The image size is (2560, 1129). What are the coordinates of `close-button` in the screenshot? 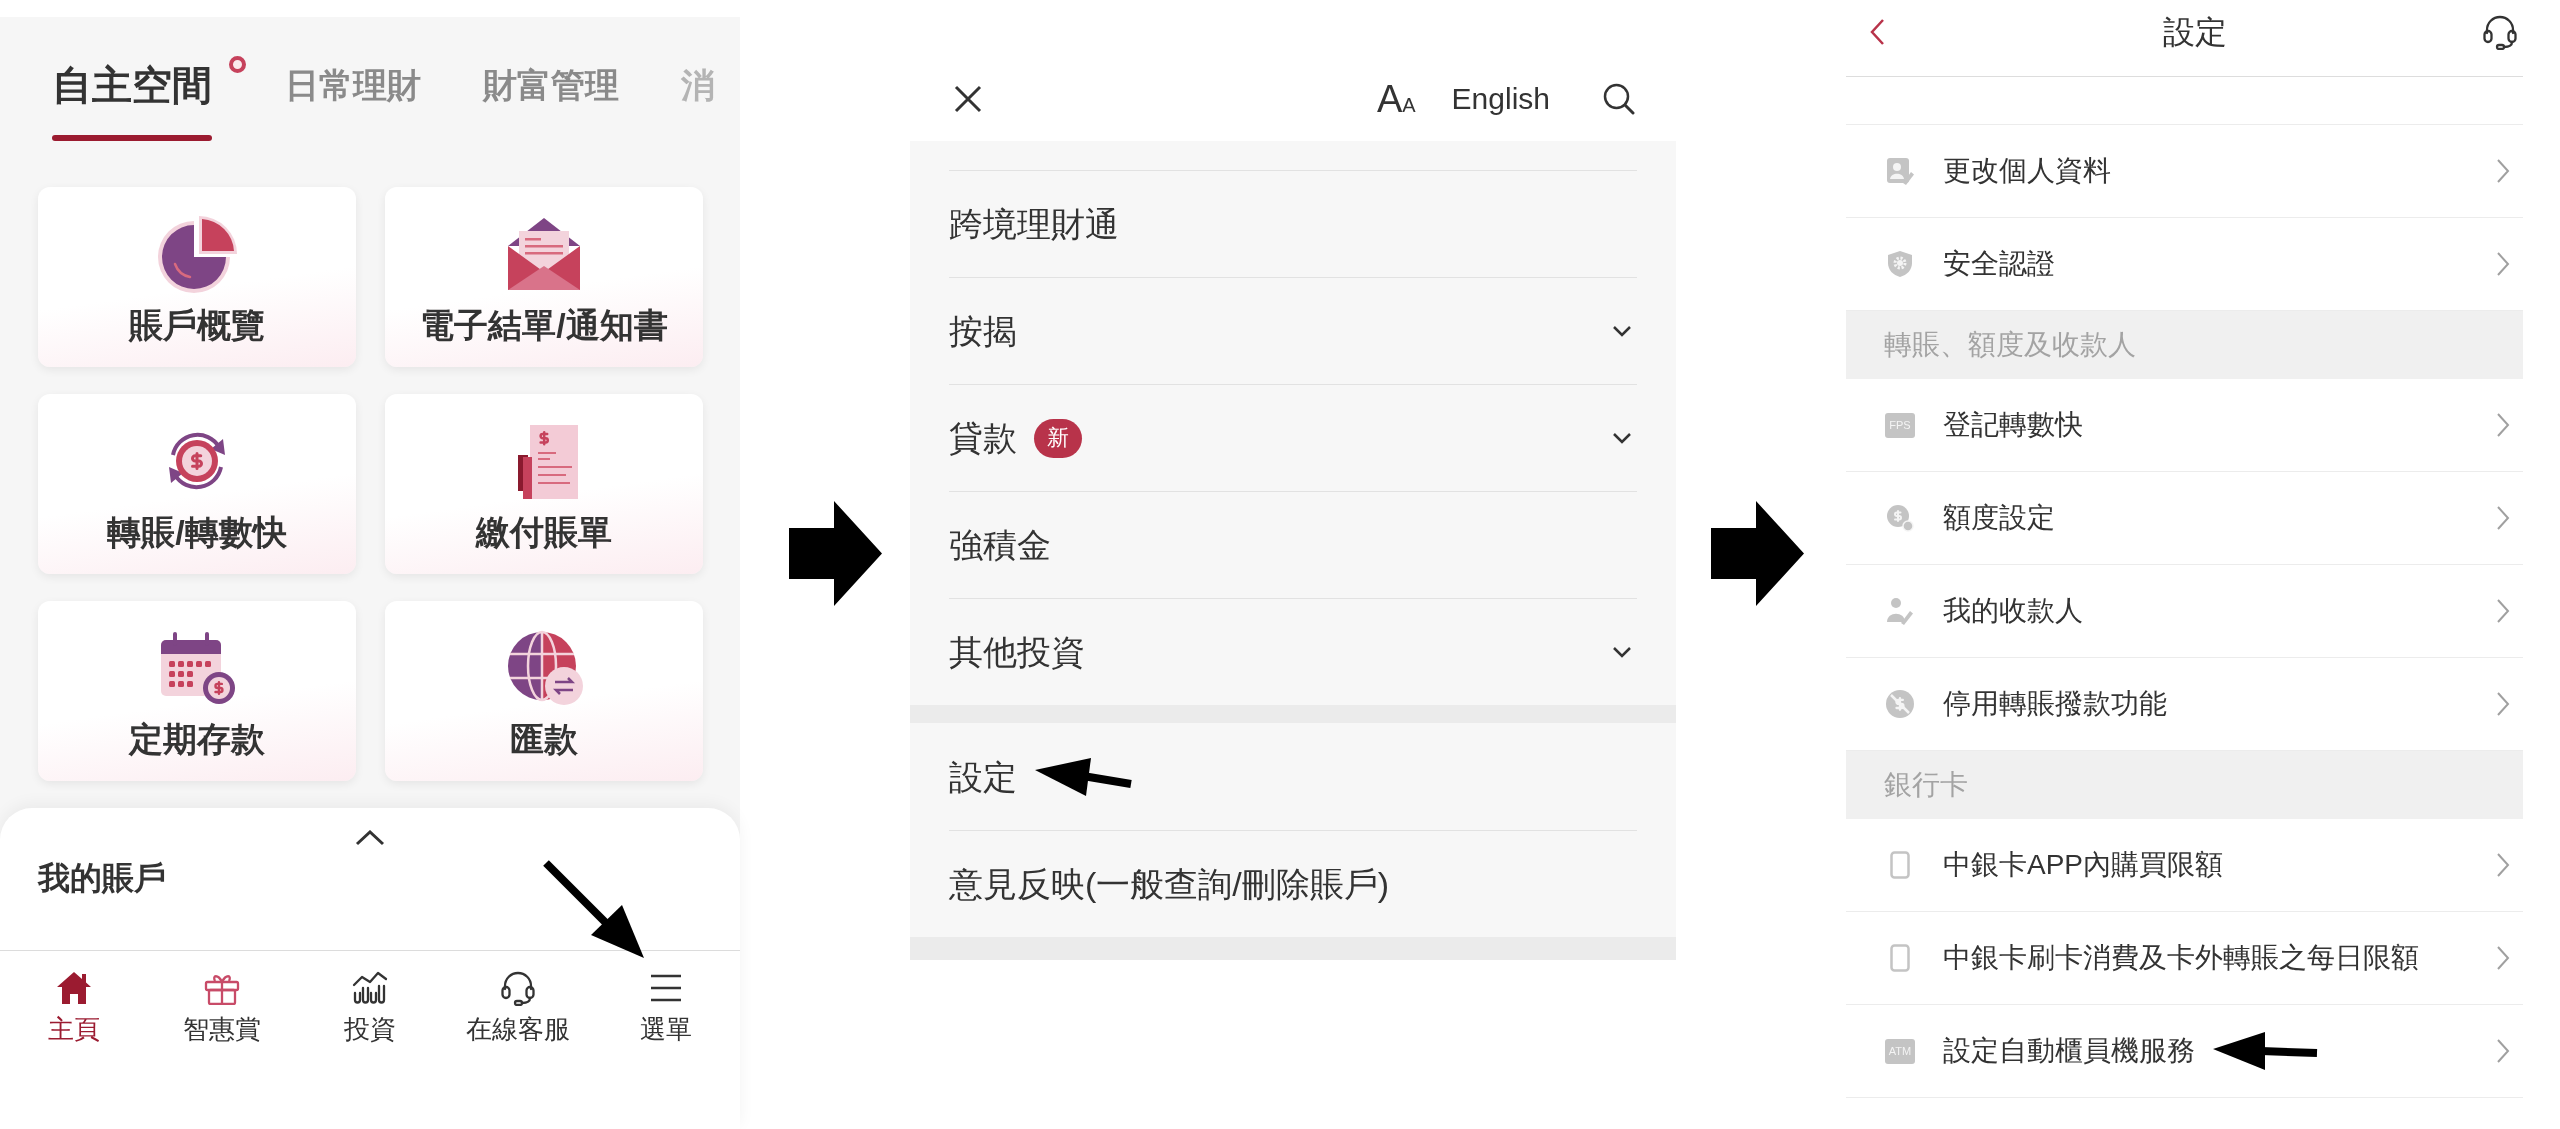 It's located at (968, 98).